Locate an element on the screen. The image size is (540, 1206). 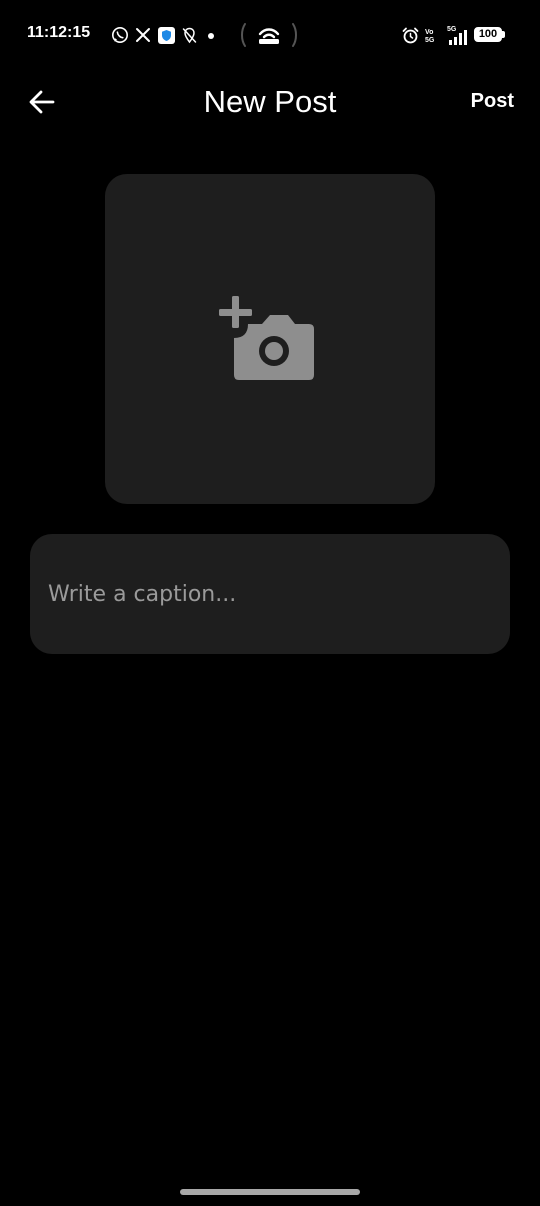
whatsapp-icon is located at coordinates (120, 35).